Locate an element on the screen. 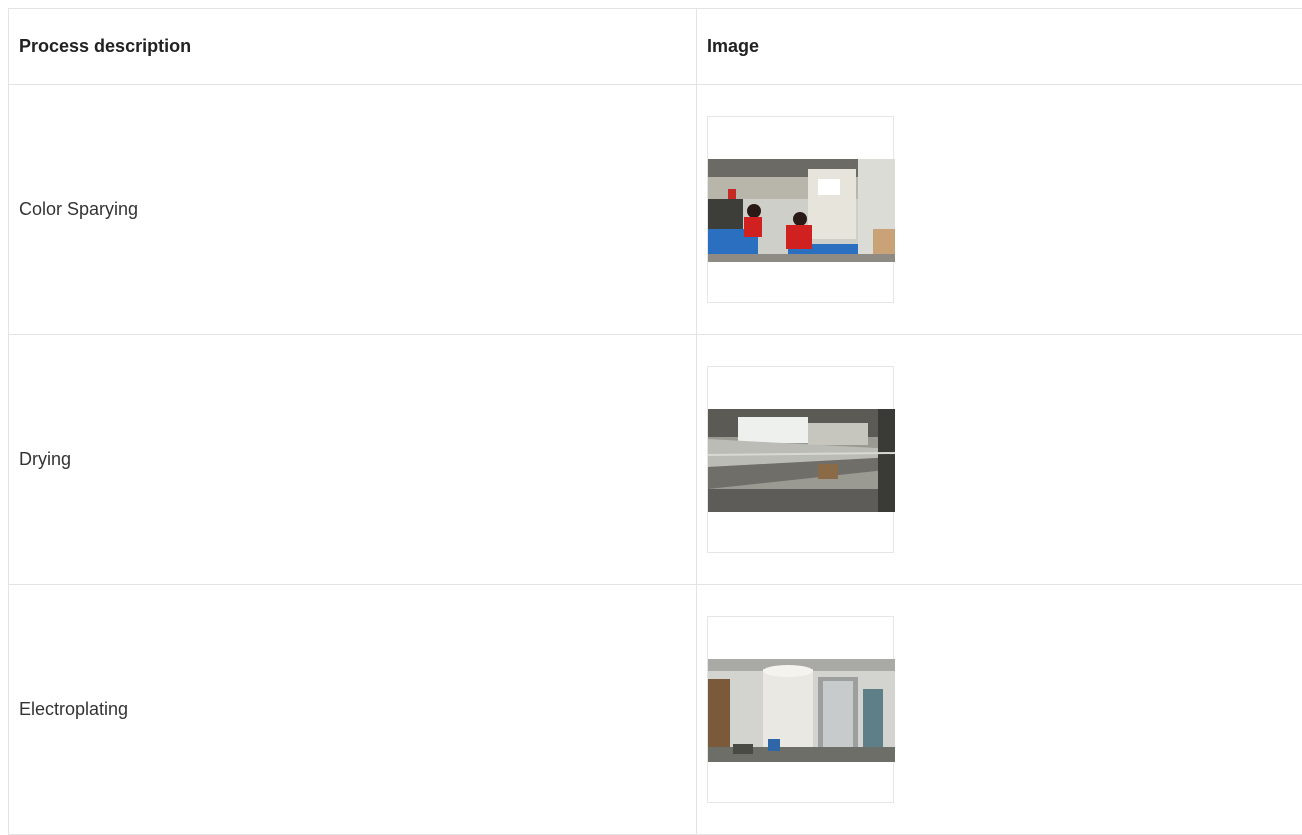  header-process-description: Process description is located at coordinates (353, 47).